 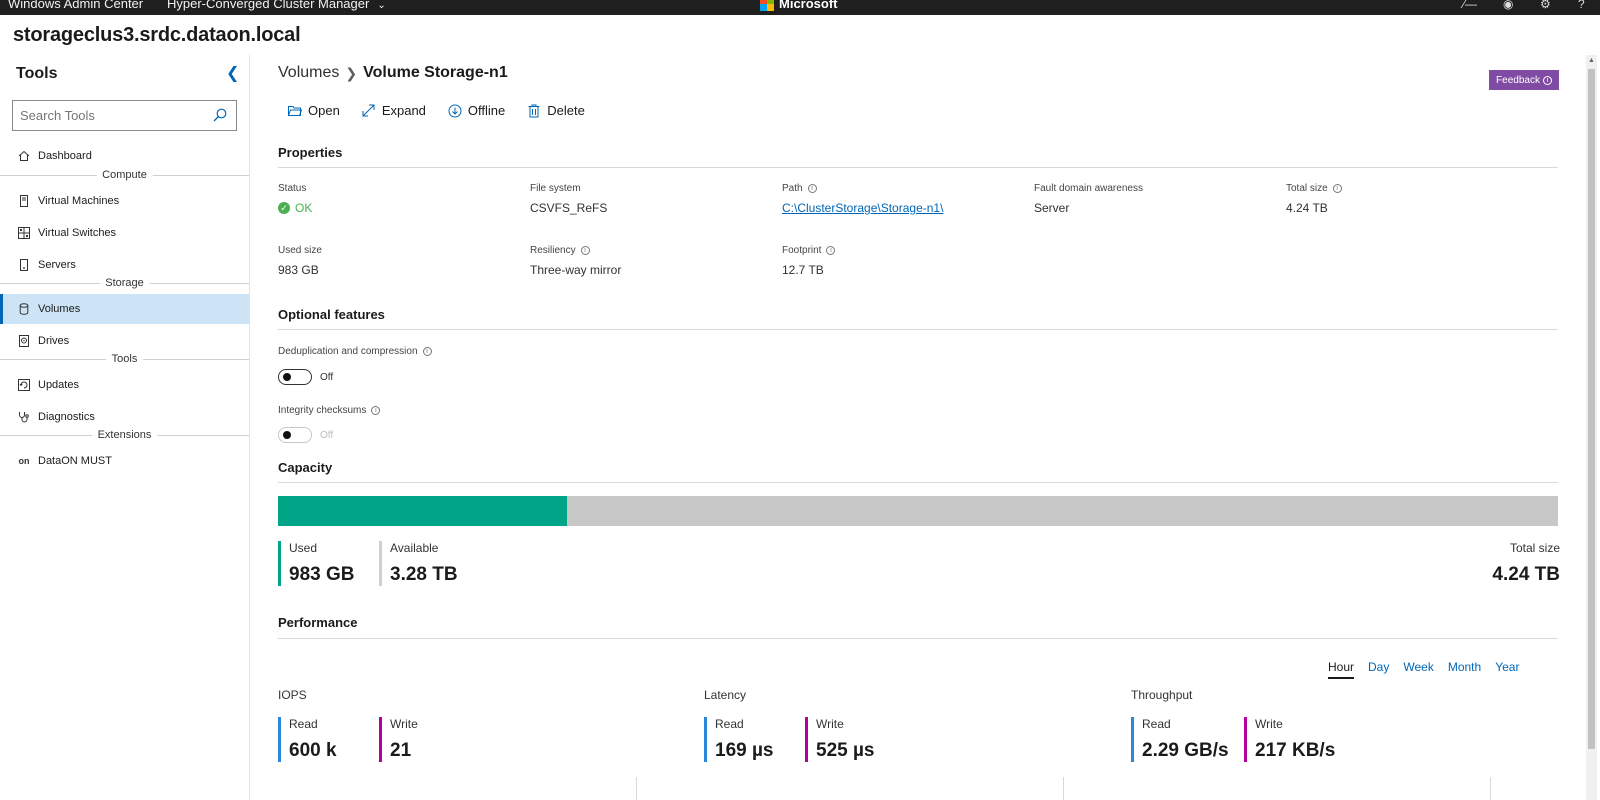 What do you see at coordinates (1185, 750) in the screenshot?
I see `stat-value: 2.29 GB/s` at bounding box center [1185, 750].